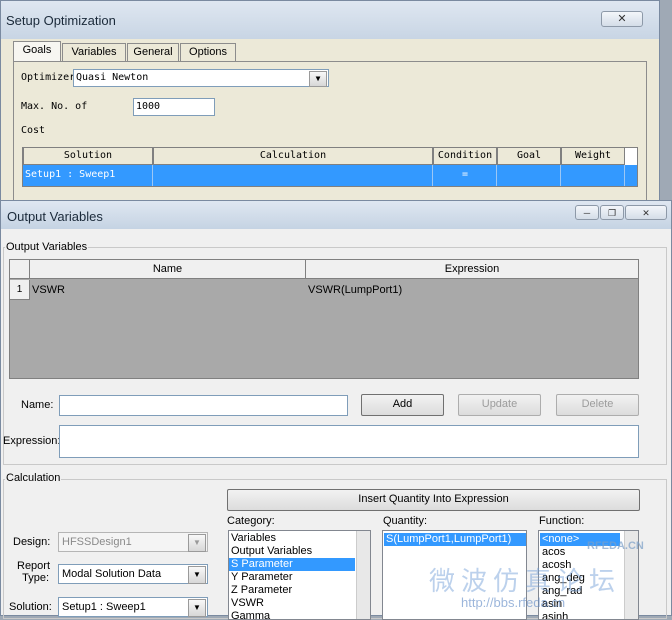  What do you see at coordinates (525, 582) in the screenshot?
I see `watermark-text: 微波仿真论坛` at bounding box center [525, 582].